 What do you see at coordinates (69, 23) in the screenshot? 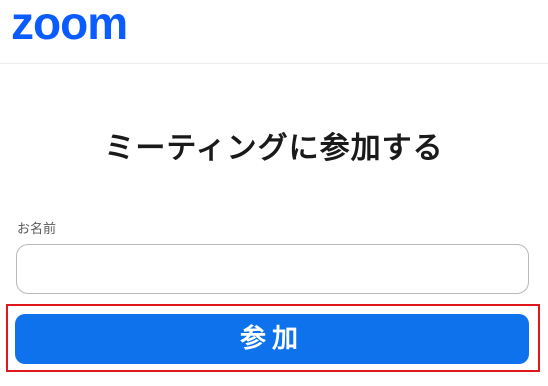
I see `zoom-logo: zoom` at bounding box center [69, 23].